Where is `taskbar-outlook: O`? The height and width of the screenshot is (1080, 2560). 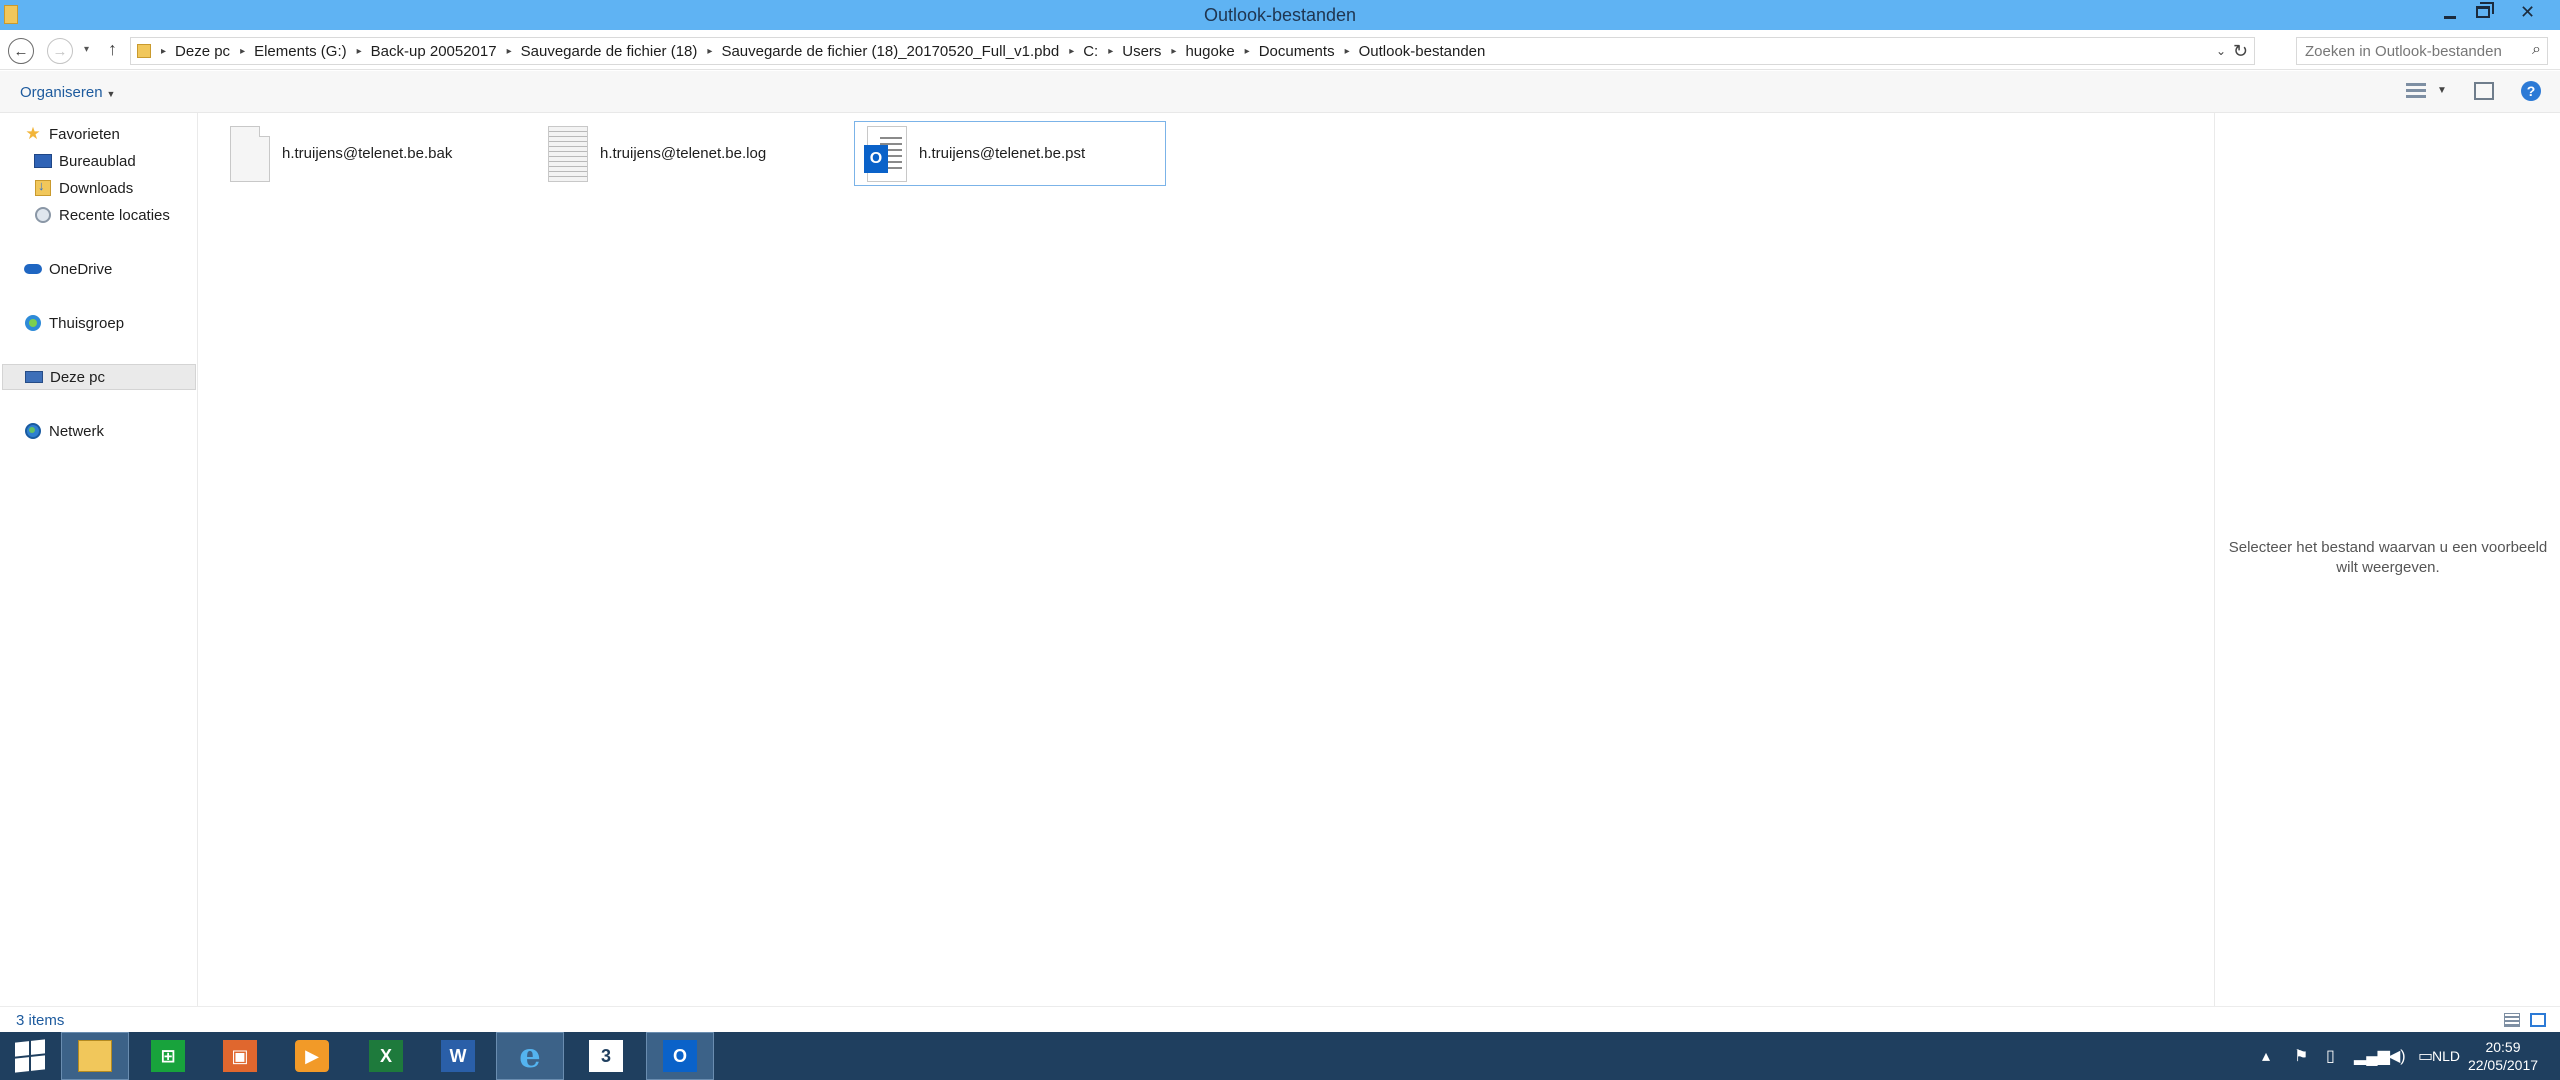
taskbar-outlook: O is located at coordinates (680, 1056).